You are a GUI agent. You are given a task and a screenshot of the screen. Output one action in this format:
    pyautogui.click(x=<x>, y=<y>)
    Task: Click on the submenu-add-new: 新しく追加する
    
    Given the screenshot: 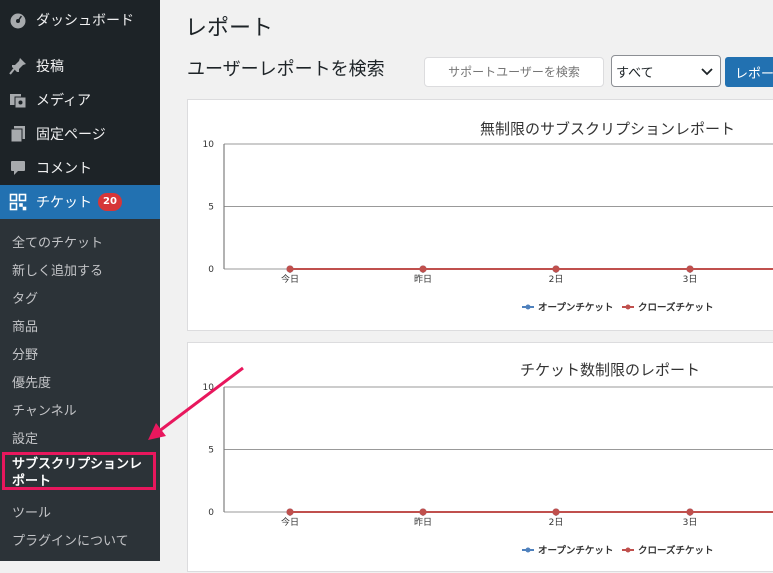 What is the action you would take?
    pyautogui.click(x=57, y=269)
    